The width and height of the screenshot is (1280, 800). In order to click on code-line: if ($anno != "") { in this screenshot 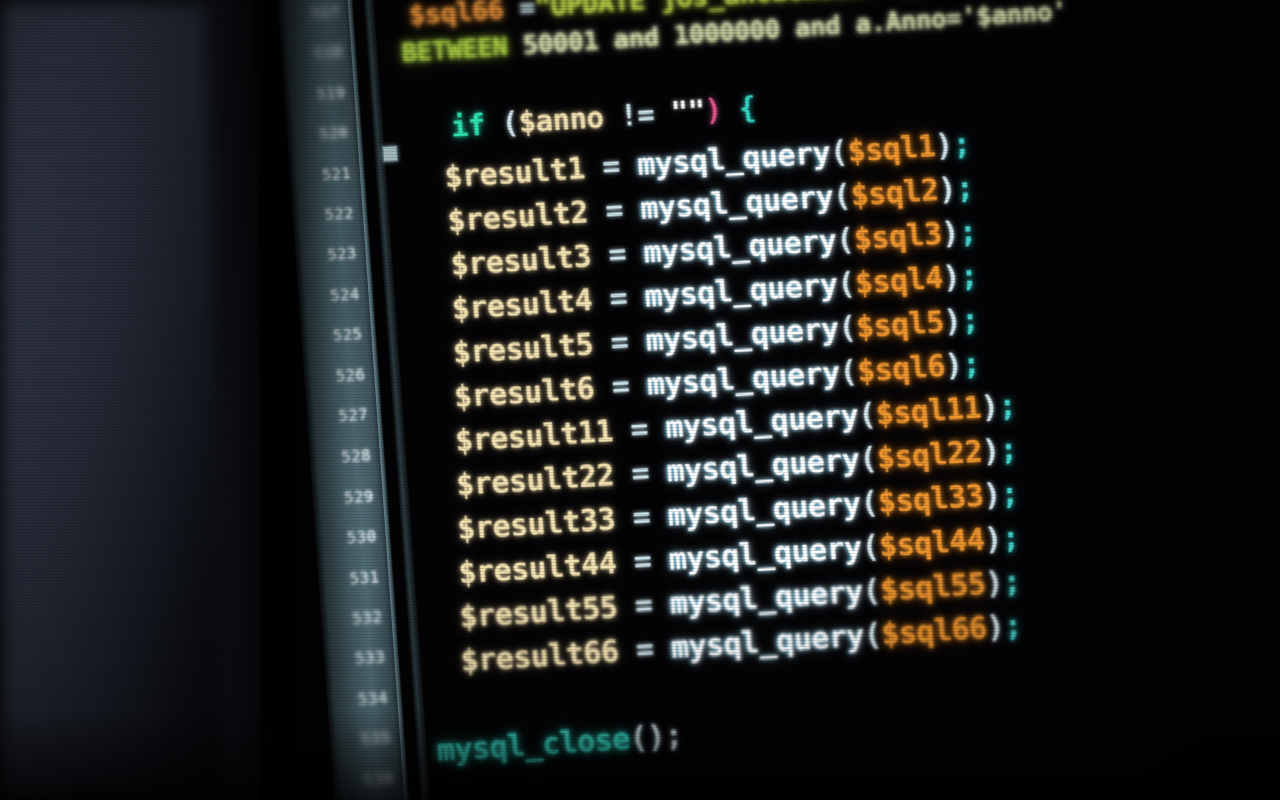, I will do `click(603, 116)`.